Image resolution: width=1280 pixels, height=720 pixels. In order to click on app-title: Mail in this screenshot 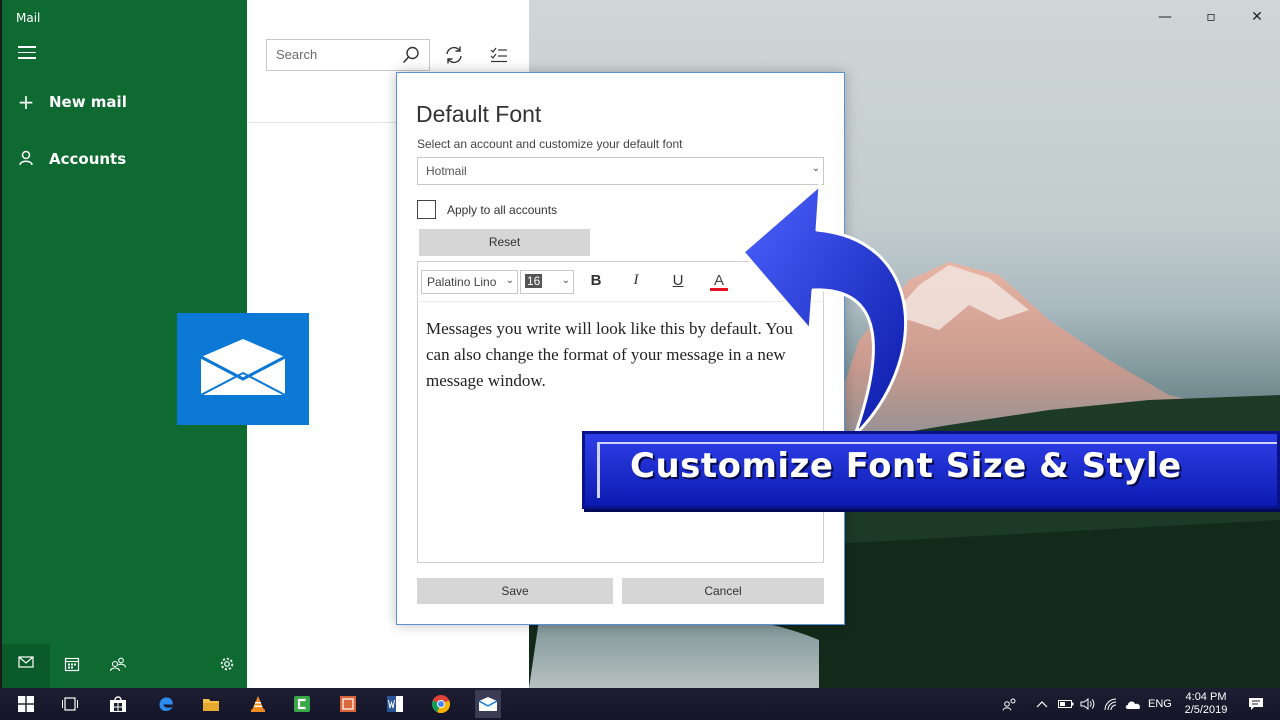, I will do `click(28, 18)`.